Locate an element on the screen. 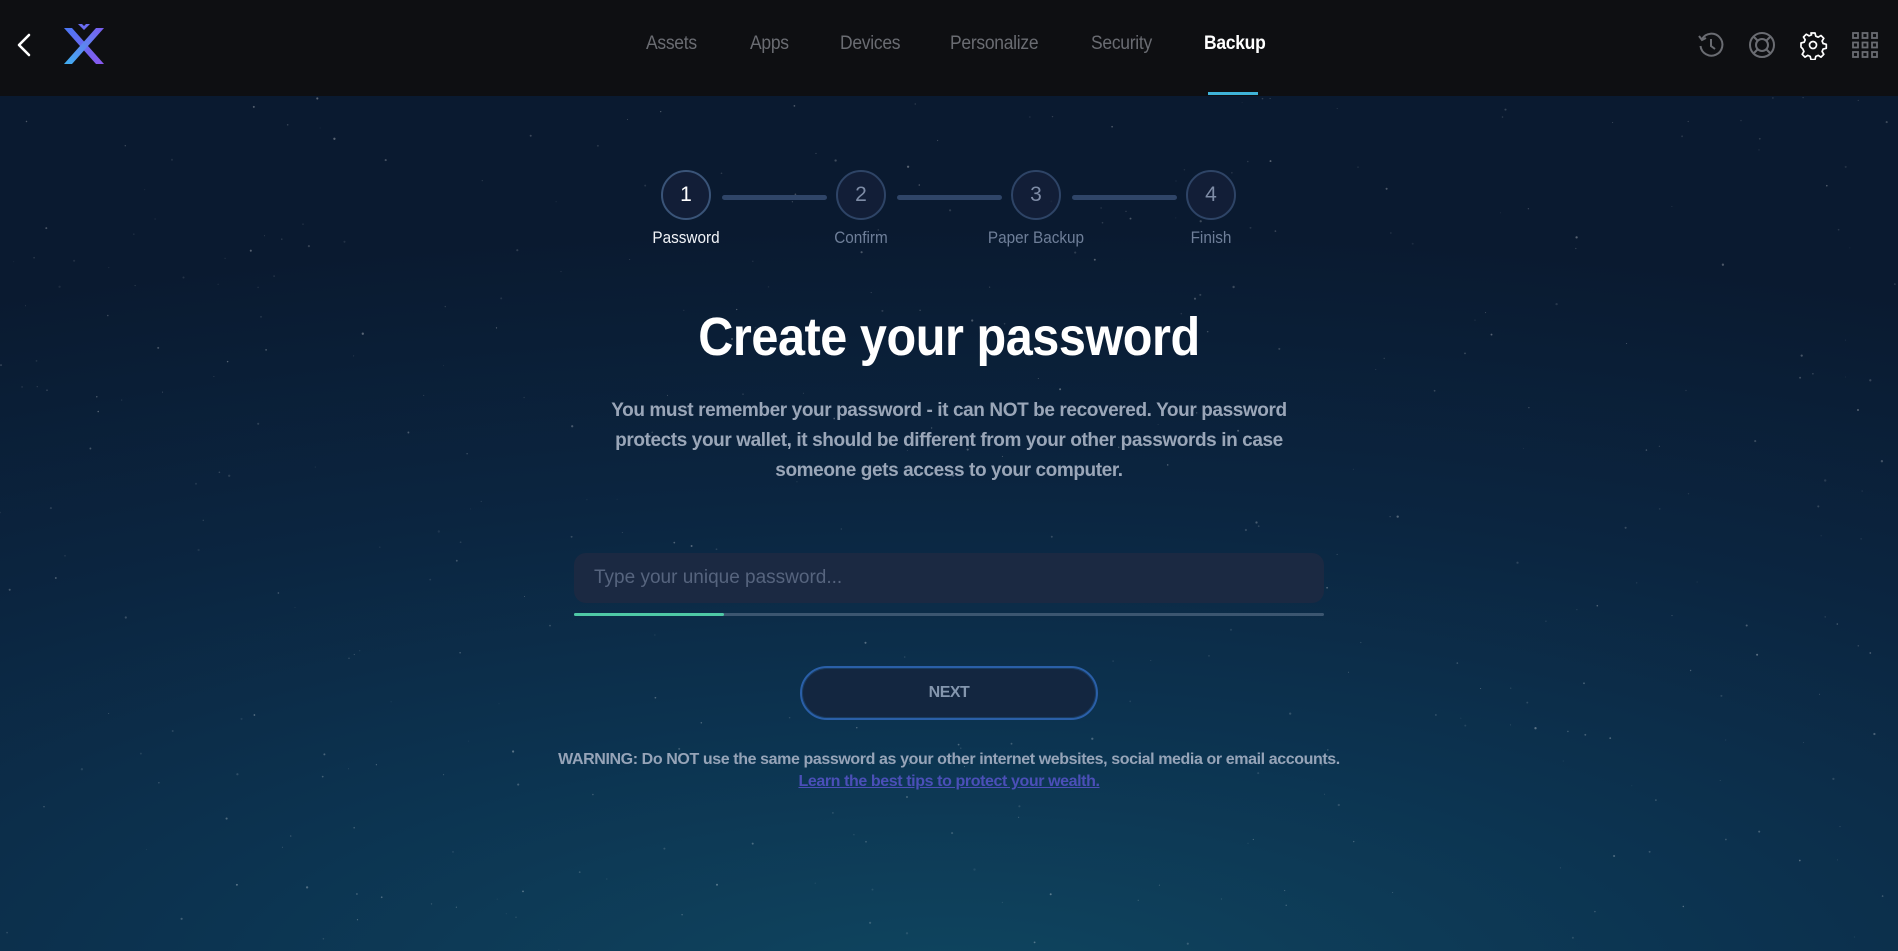  apps-menu-button is located at coordinates (1865, 45).